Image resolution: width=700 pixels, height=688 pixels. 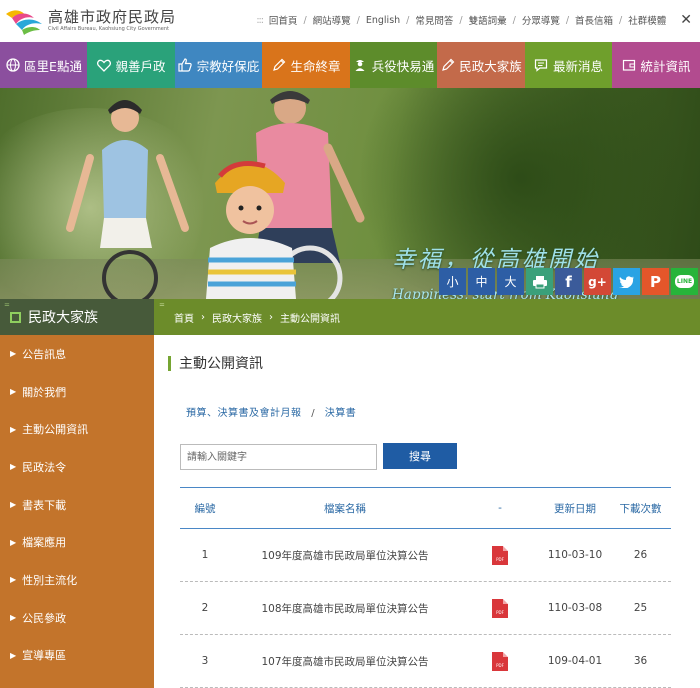 I want to click on menu-item-family: 民政大家族, so click(x=481, y=65).